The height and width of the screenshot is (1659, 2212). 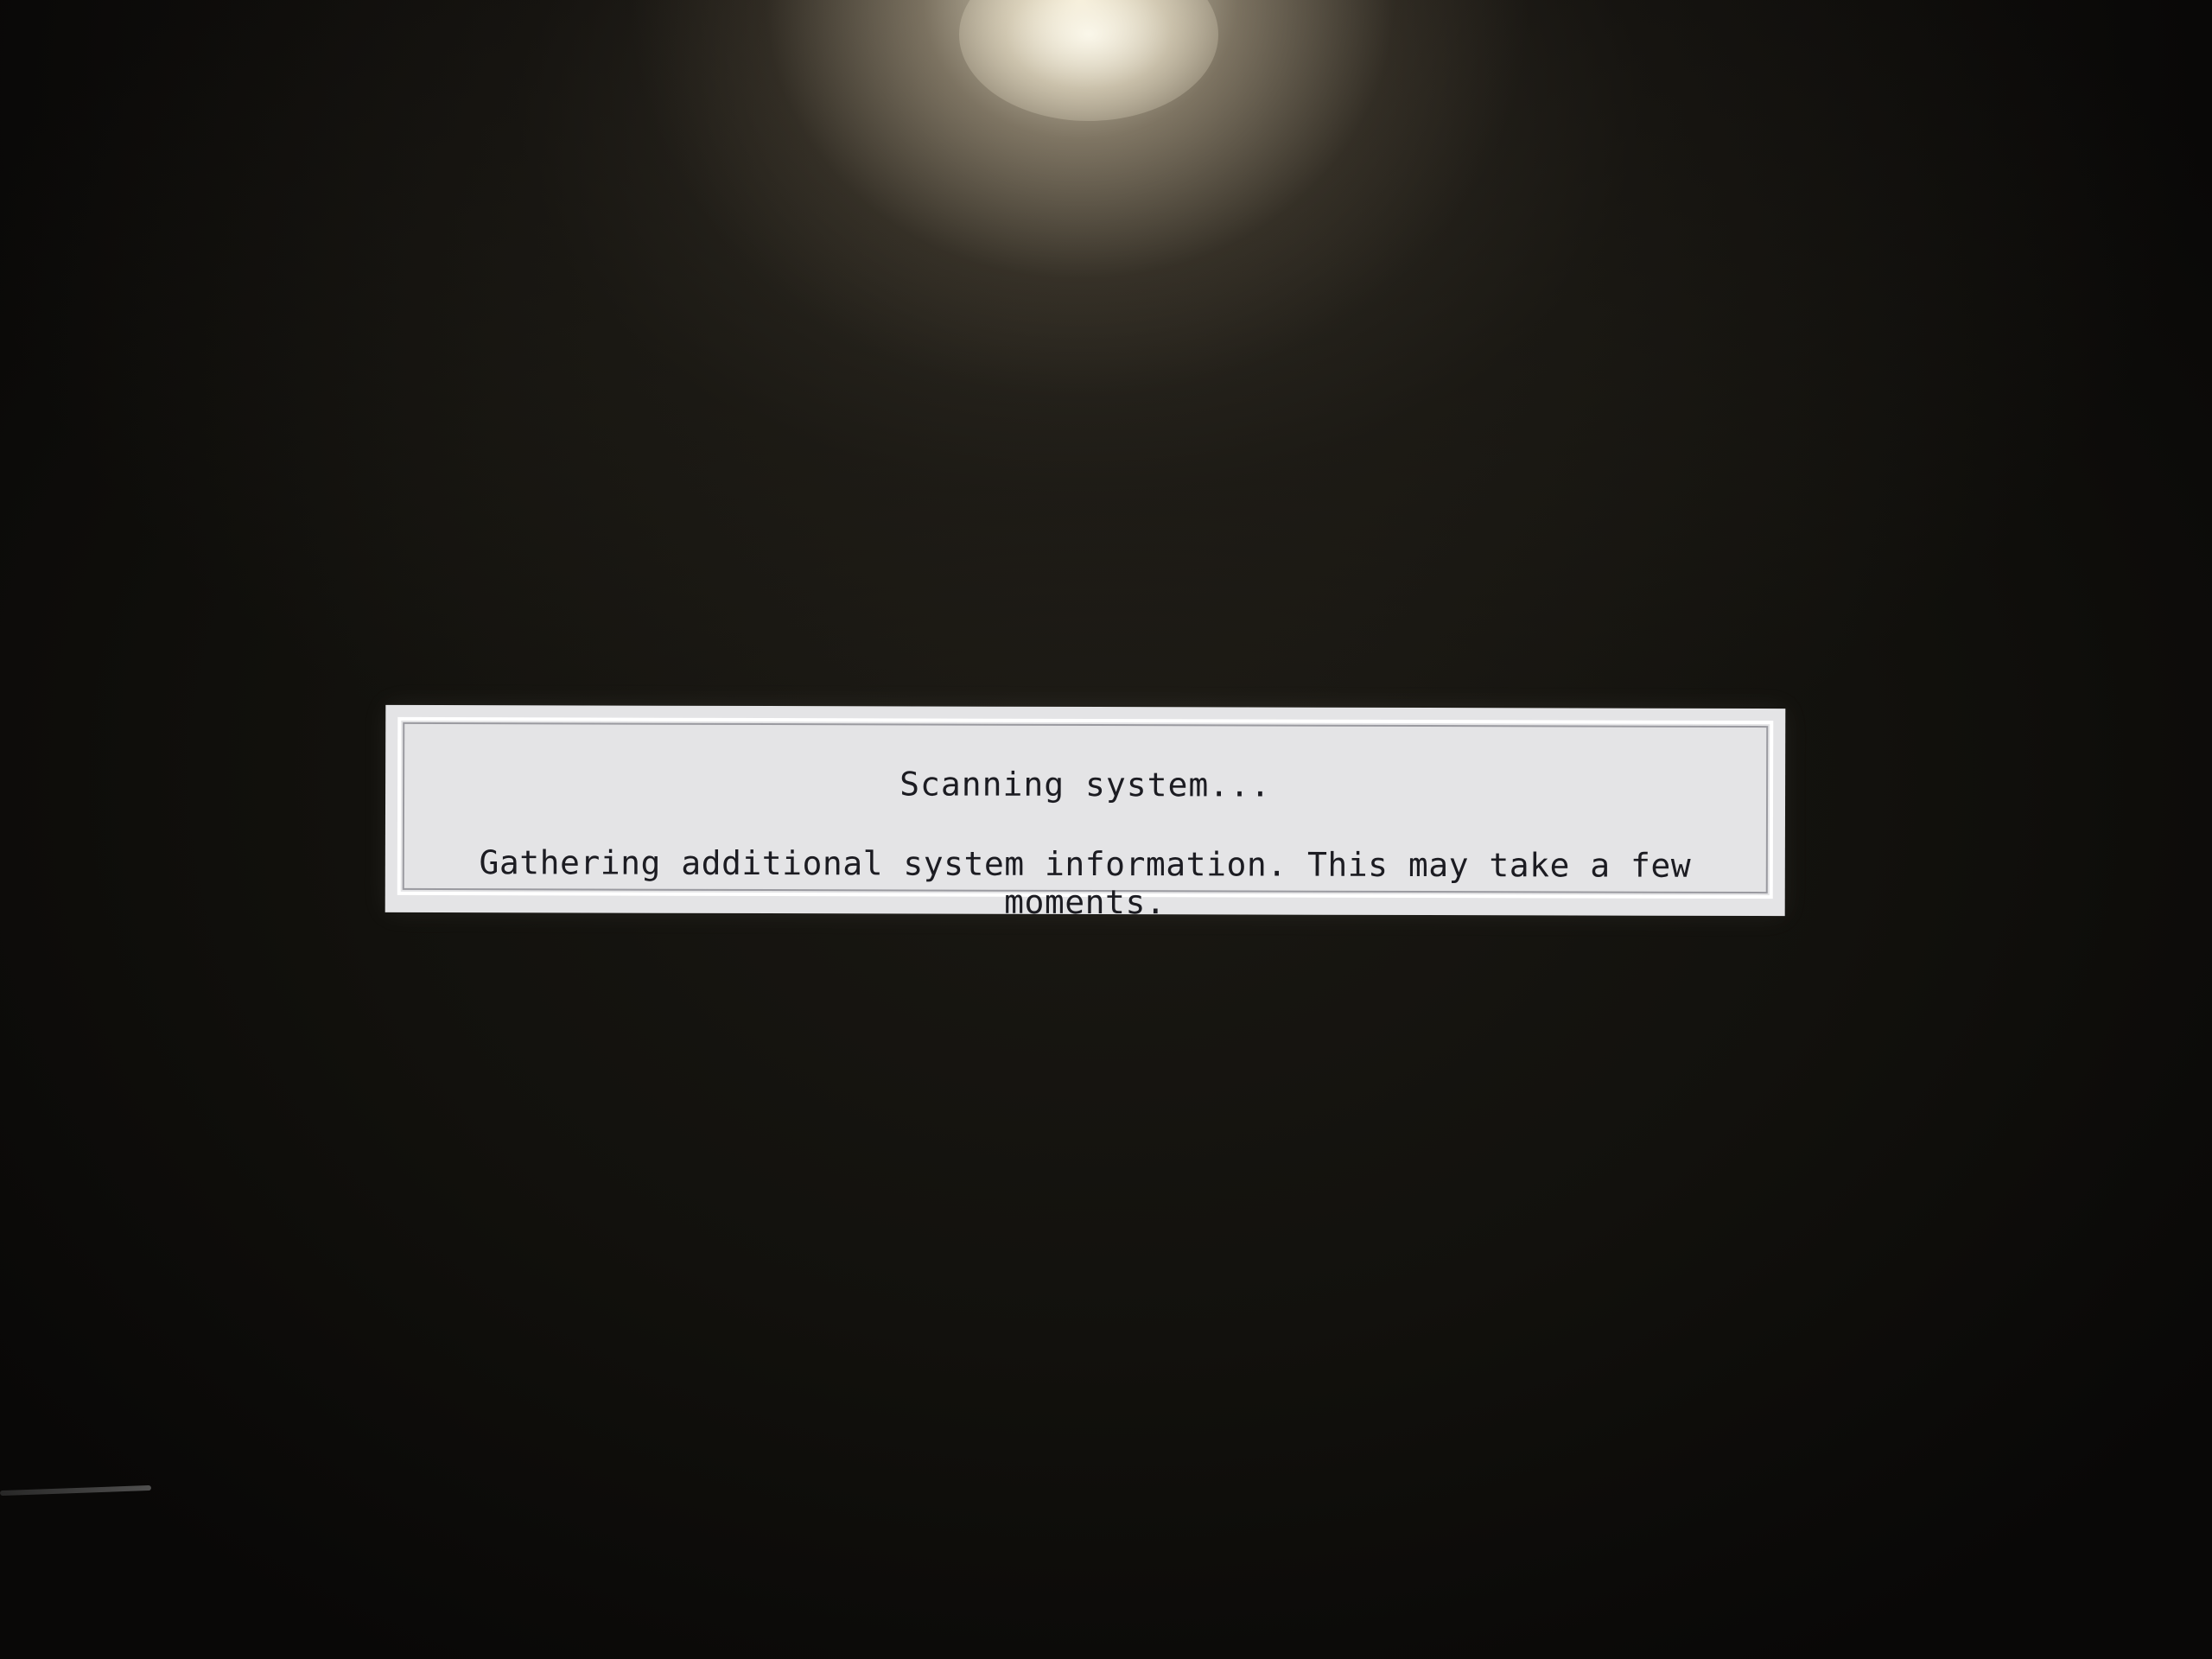 I want to click on light-glare, so click(x=1088, y=61).